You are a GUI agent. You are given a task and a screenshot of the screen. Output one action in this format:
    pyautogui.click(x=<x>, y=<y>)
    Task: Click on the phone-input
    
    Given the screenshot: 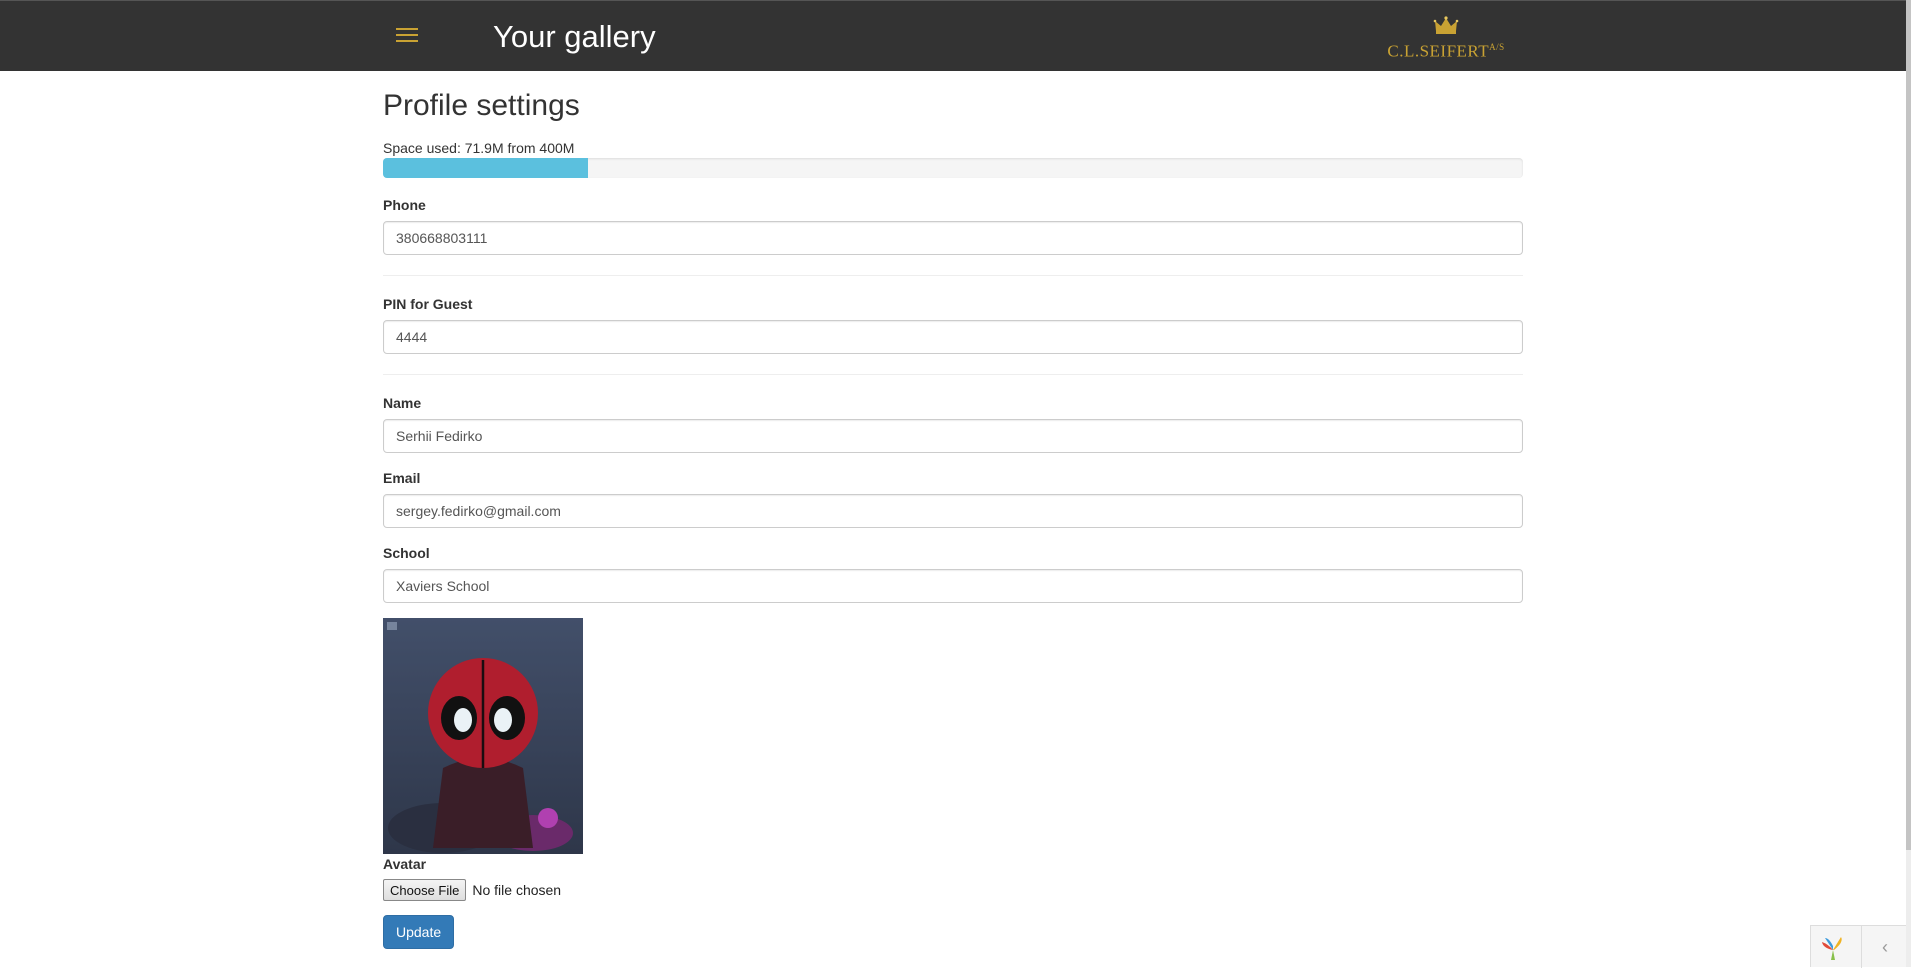 What is the action you would take?
    pyautogui.click(x=953, y=238)
    